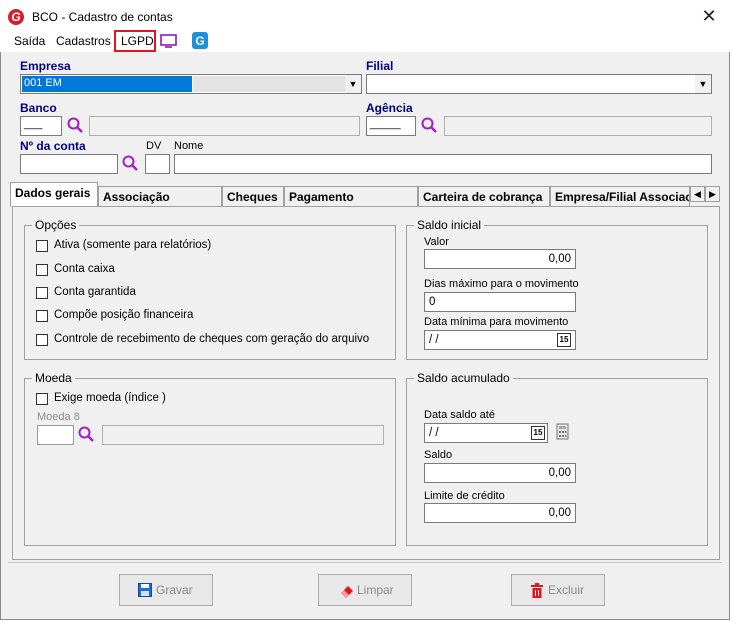 The width and height of the screenshot is (732, 622). What do you see at coordinates (42, 399) in the screenshot?
I see `exige-moeda-checkbox` at bounding box center [42, 399].